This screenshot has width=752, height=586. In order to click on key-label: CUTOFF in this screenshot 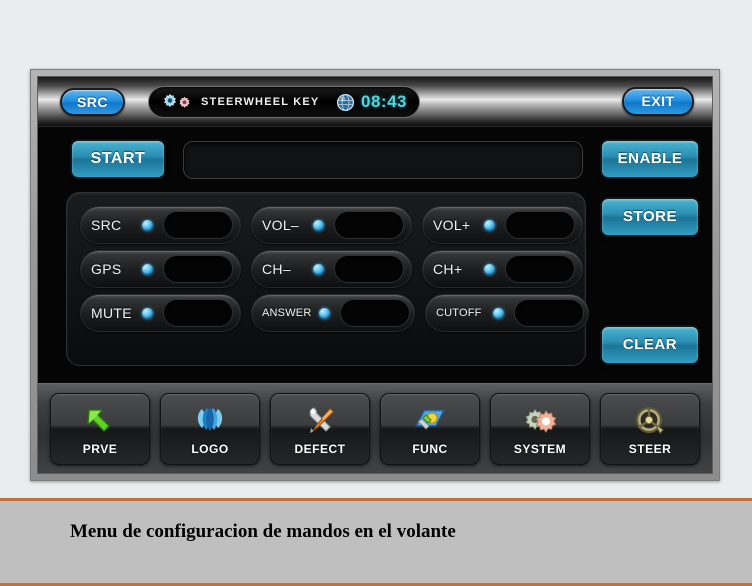, I will do `click(459, 313)`.